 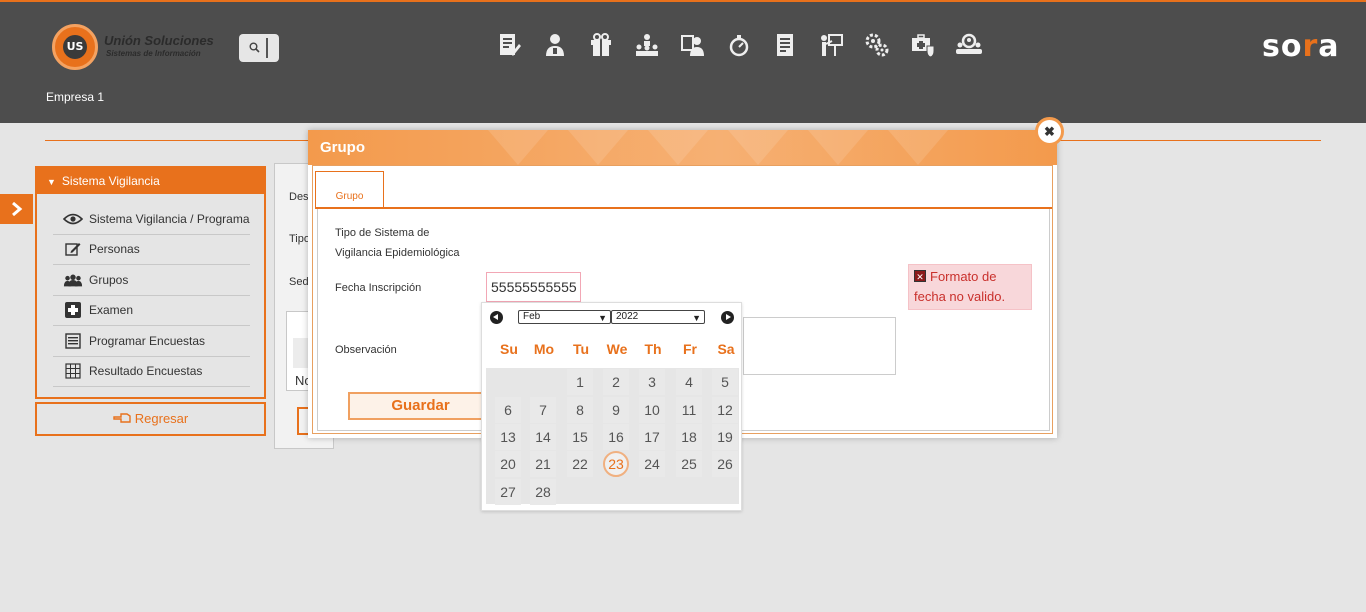 I want to click on observacion-textarea, so click(x=819, y=346).